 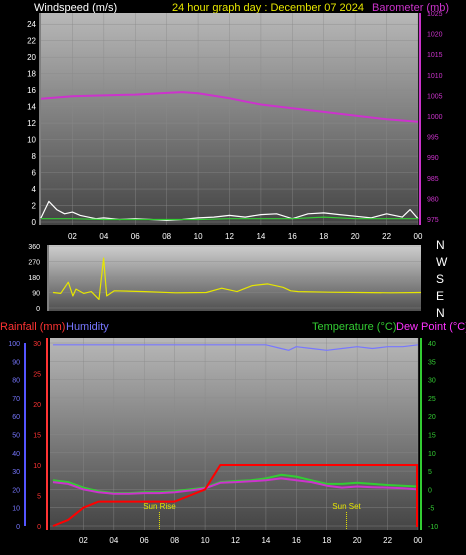 What do you see at coordinates (355, 236) in the screenshot?
I see `wind-x-tick-label: 20` at bounding box center [355, 236].